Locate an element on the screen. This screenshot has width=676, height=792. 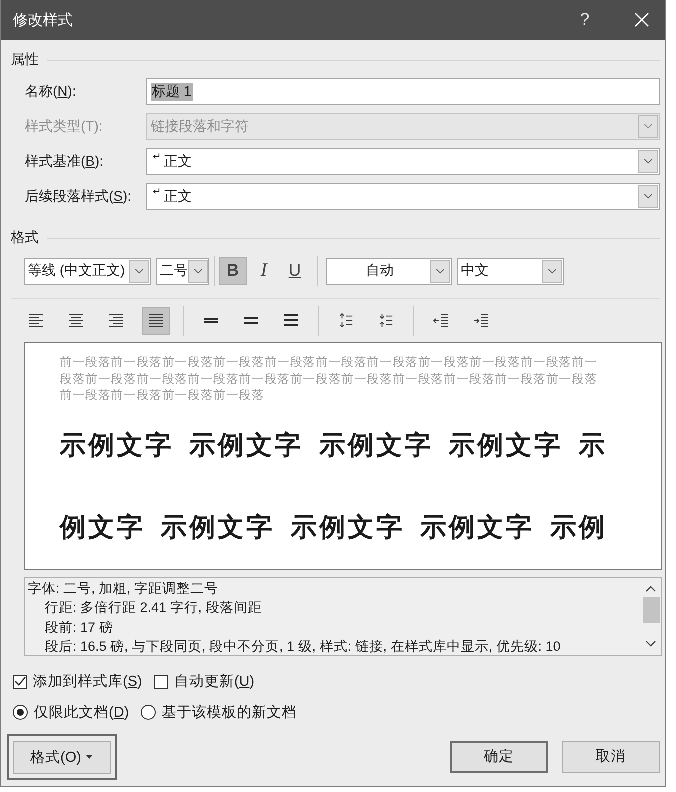
radio-dot-icon is located at coordinates (20, 712).